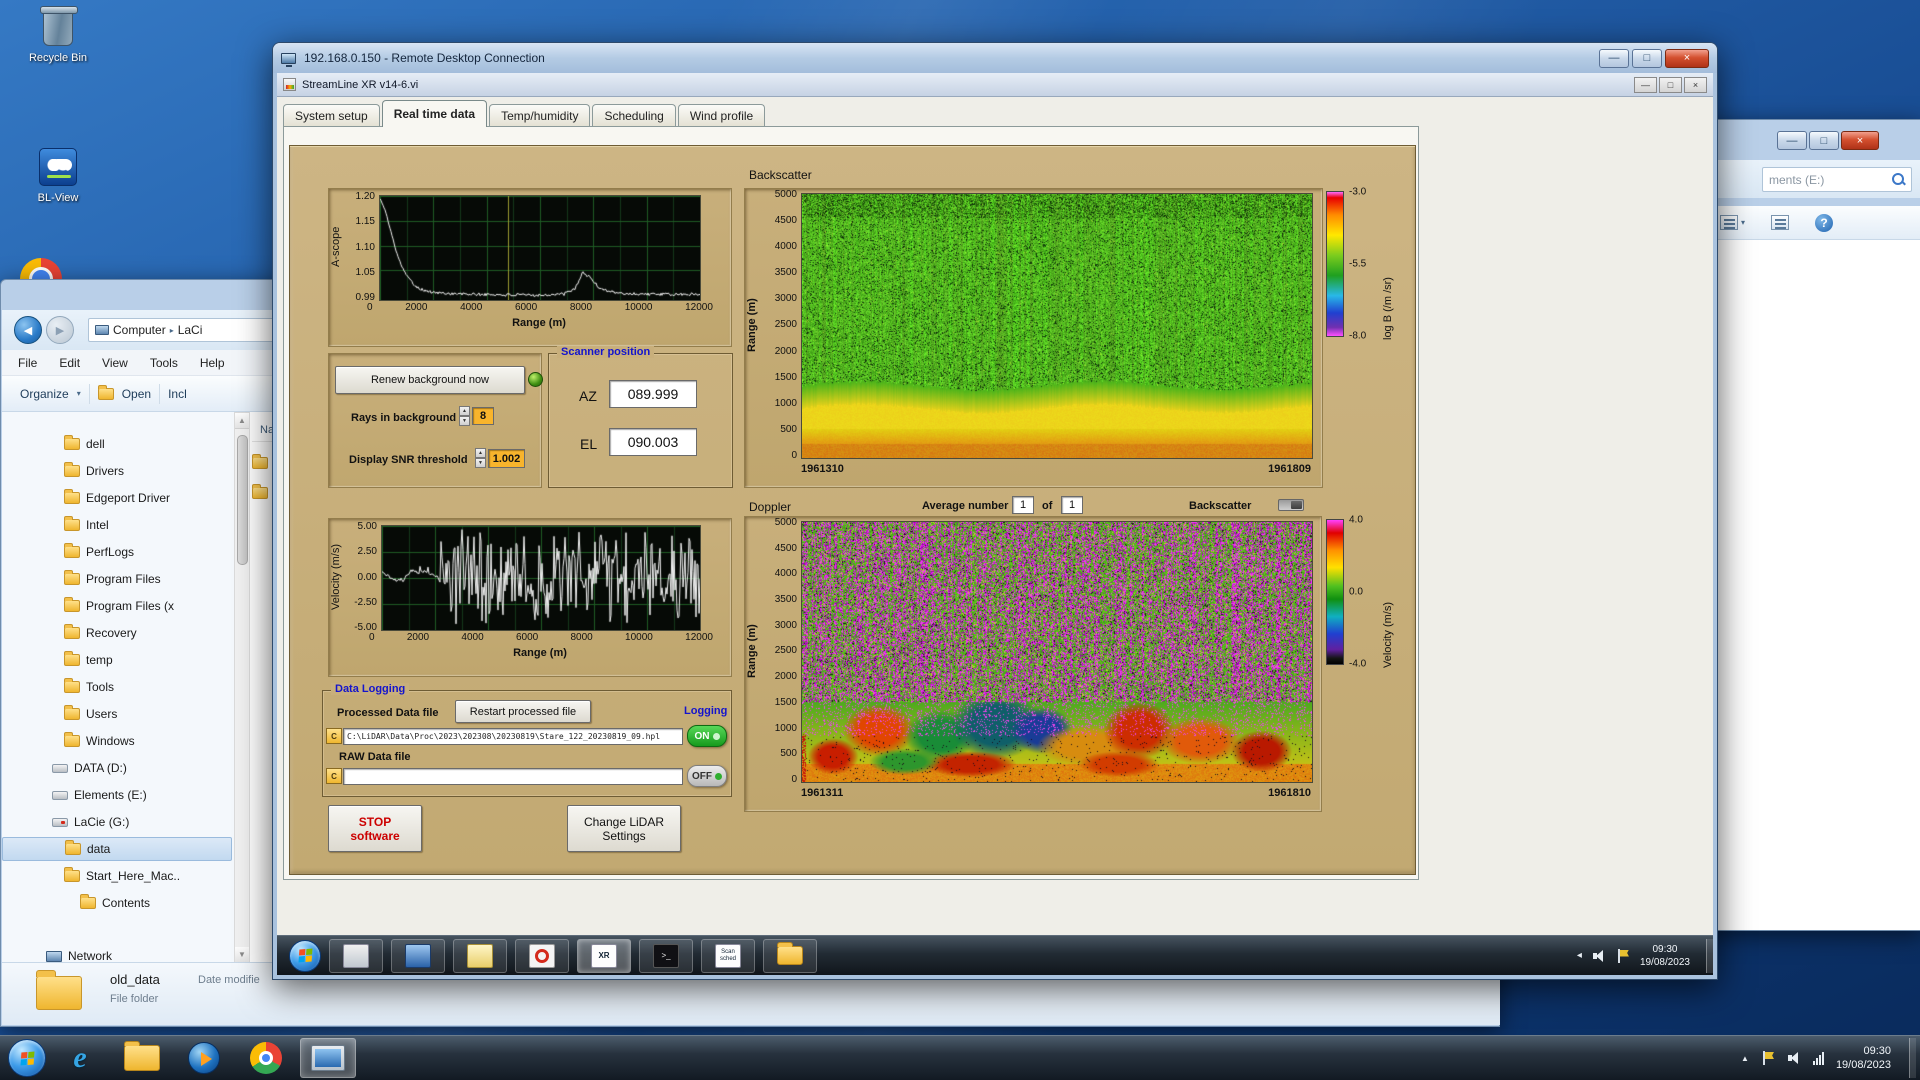  I want to click on remote-clock: 09:30 19/08/2023, so click(1665, 956).